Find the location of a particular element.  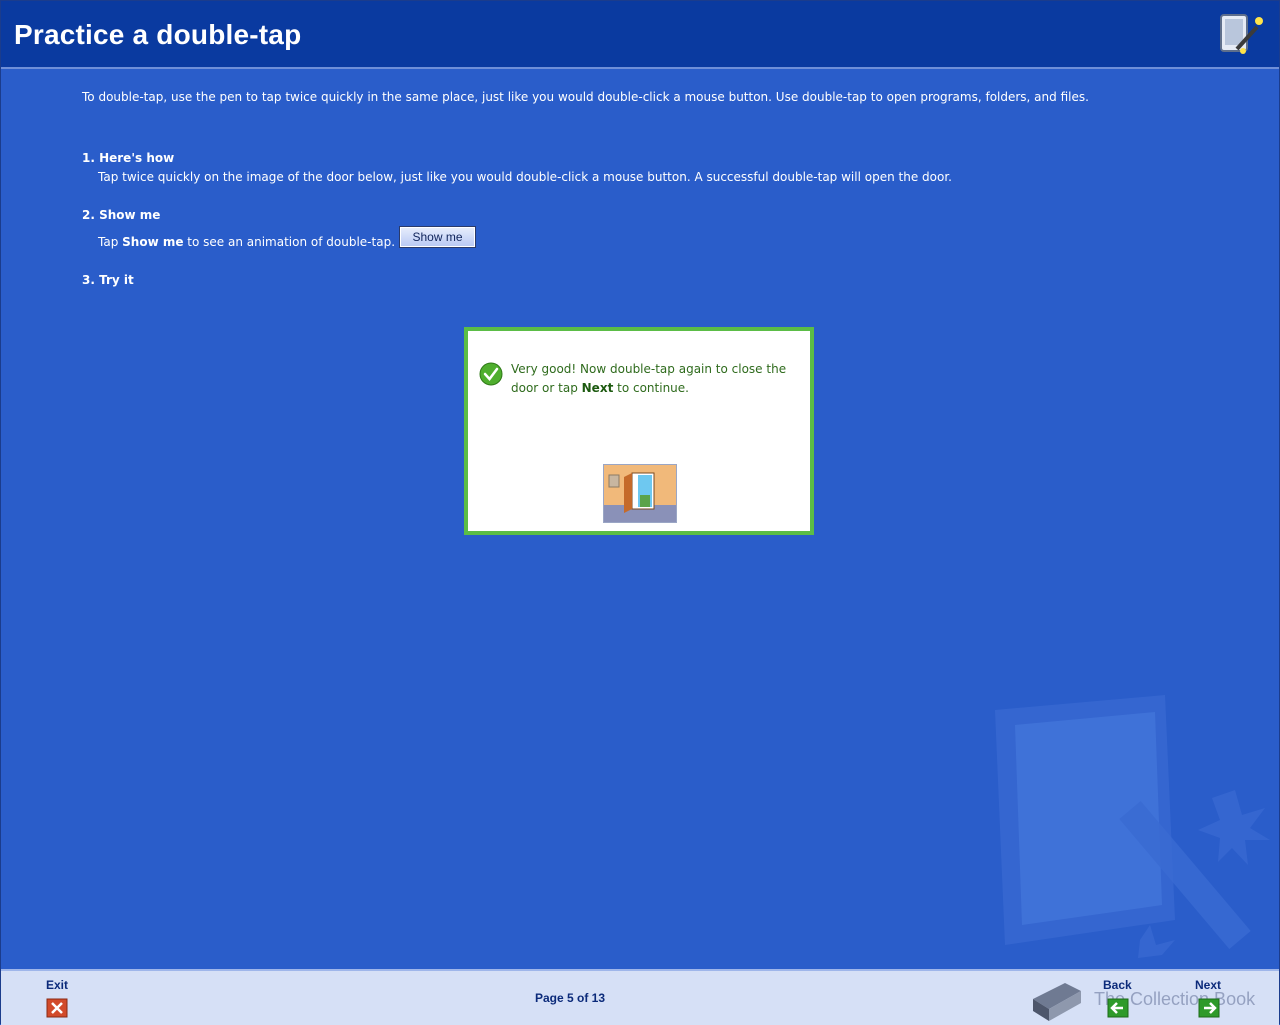

show-me-text-bold: Show me is located at coordinates (153, 242).